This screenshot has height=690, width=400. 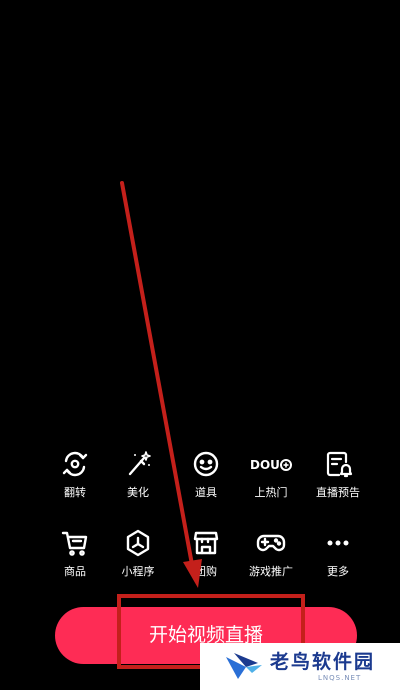 I want to click on more-button: 更多, so click(x=338, y=557).